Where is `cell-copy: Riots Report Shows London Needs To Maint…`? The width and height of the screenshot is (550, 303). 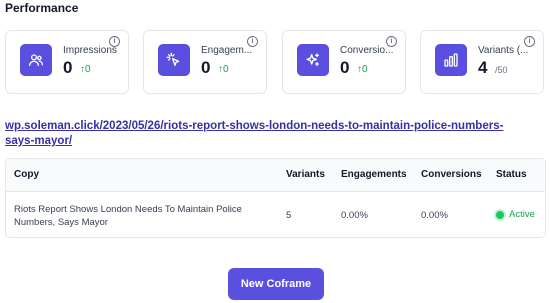
cell-copy: Riots Report Shows London Needs To Maint… is located at coordinates (128, 216).